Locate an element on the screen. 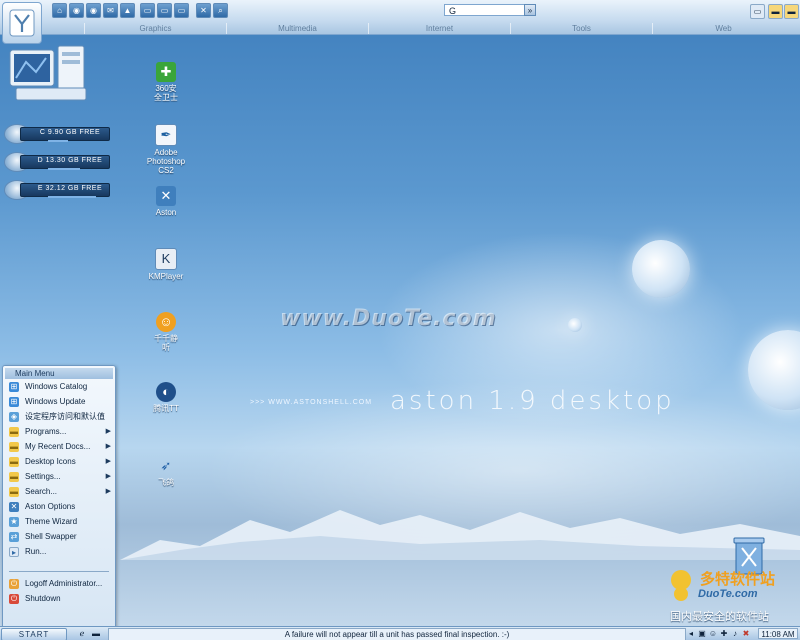 This screenshot has height=640, width=800. brand-watermark: 多特软件站 DuoTe.com 国内最安全的软件站 is located at coordinates (732, 596).